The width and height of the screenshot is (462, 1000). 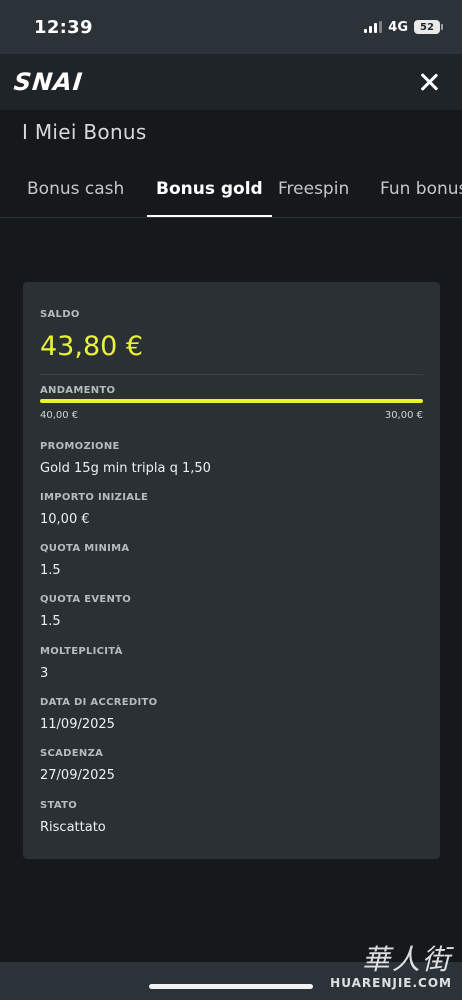 I want to click on network-type: 4G, so click(x=398, y=27).